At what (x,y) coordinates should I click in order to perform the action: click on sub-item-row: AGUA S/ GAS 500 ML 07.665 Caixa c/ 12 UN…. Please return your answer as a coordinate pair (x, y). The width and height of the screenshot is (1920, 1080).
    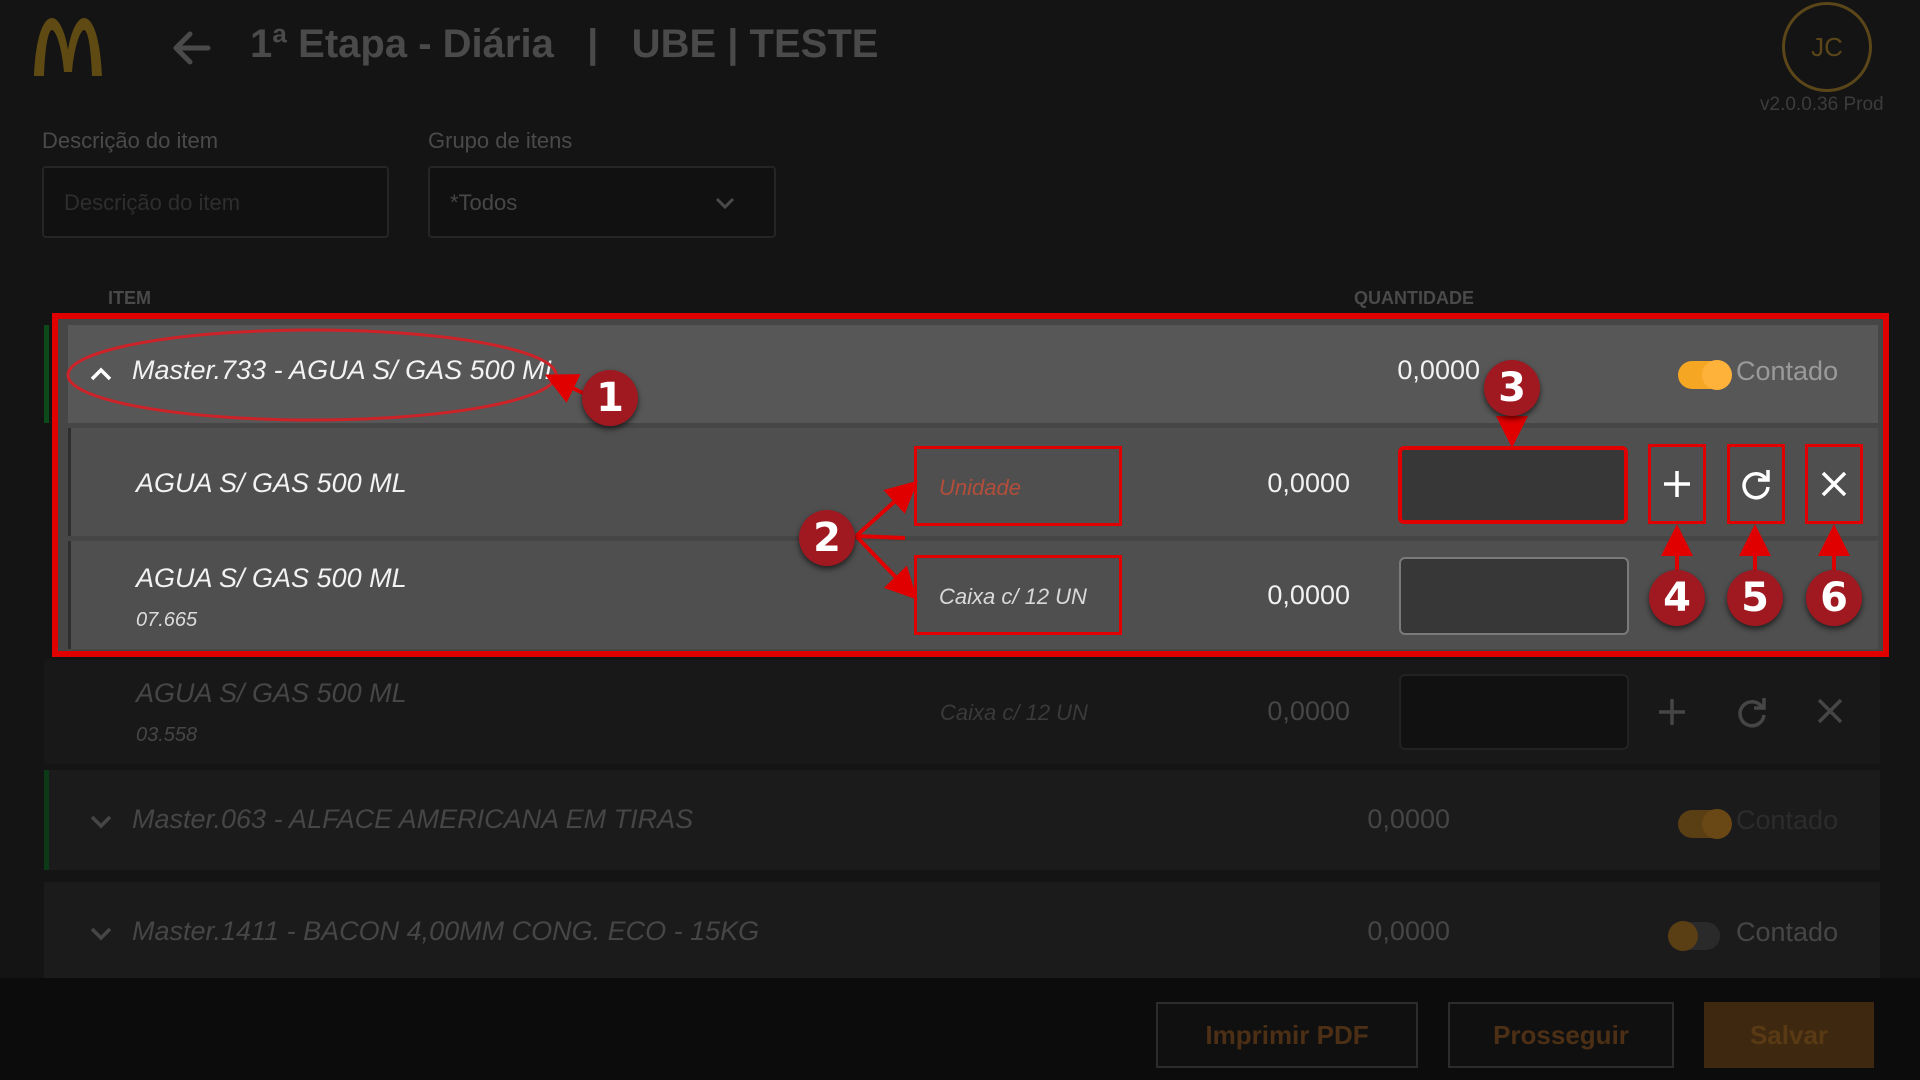
    Looking at the image, I should click on (973, 595).